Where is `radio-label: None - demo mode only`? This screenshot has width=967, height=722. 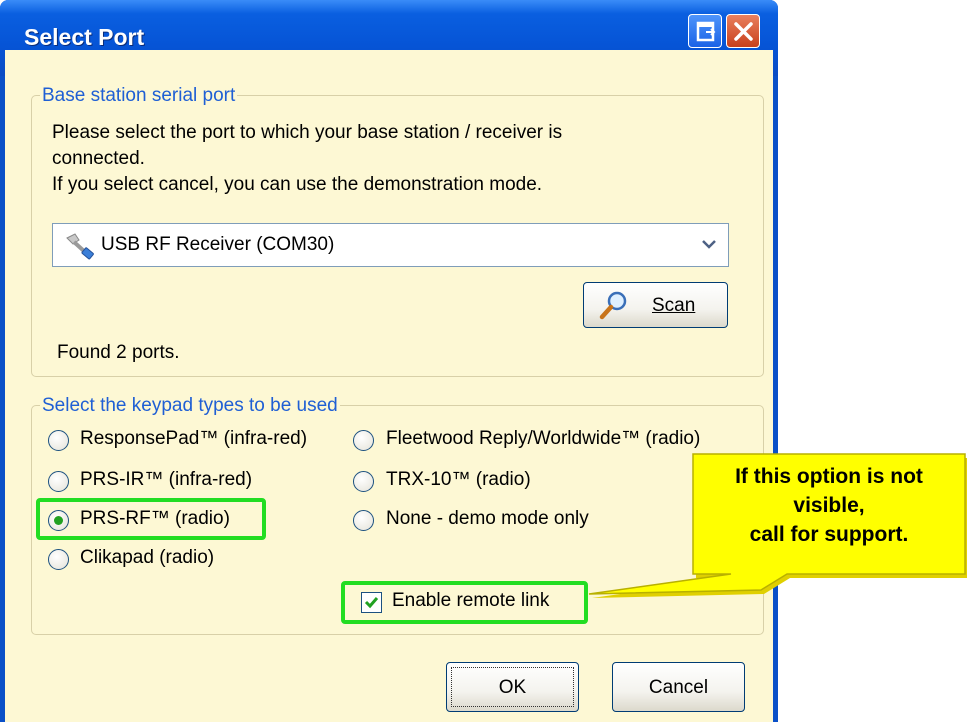 radio-label: None - demo mode only is located at coordinates (487, 518).